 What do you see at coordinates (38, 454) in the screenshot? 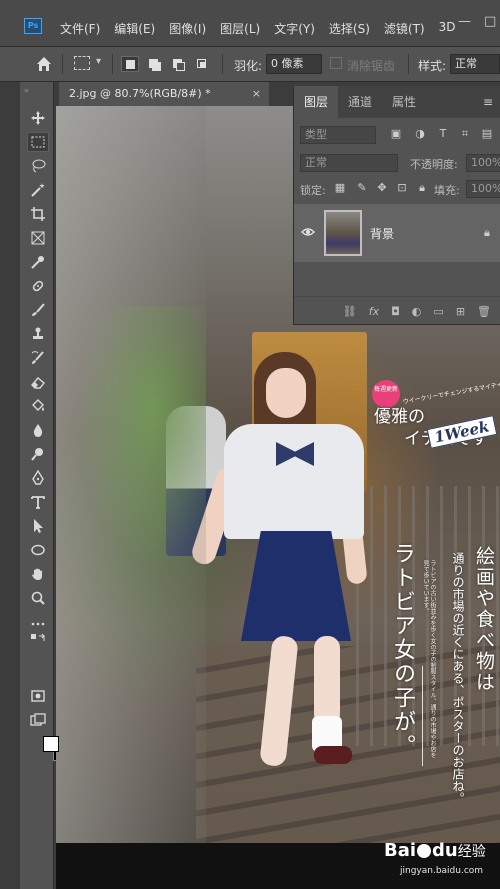
I see `dodge-tool-icon` at bounding box center [38, 454].